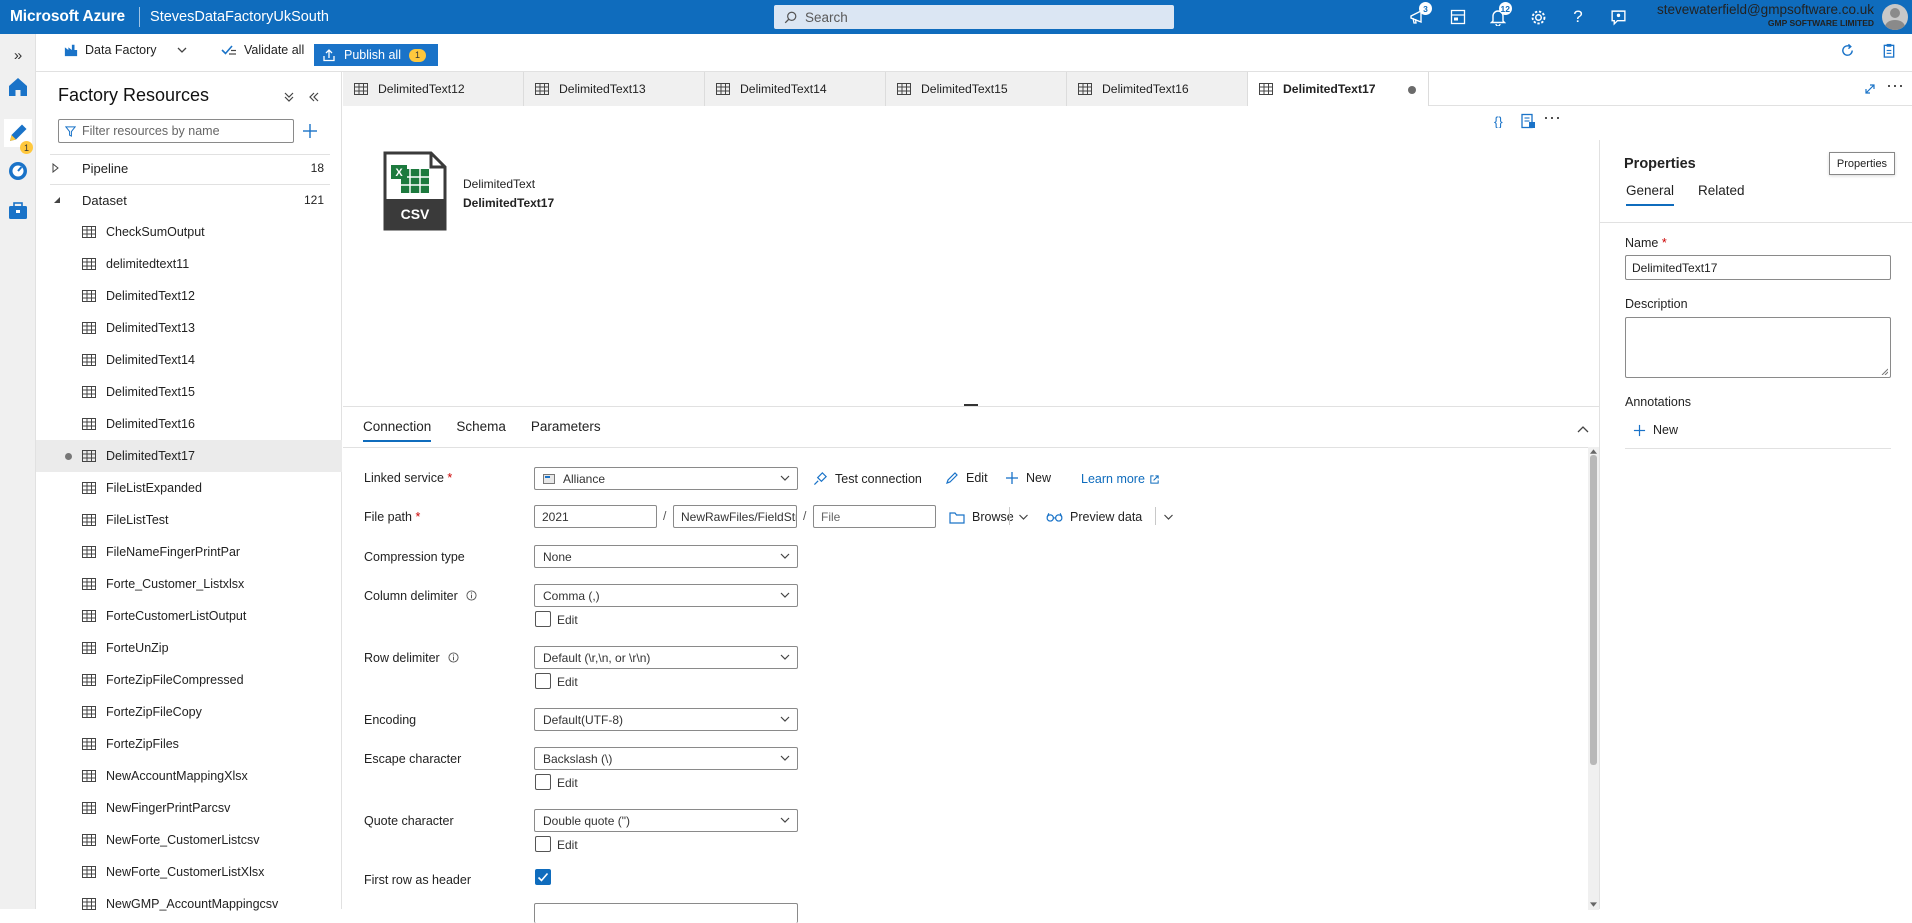 The height and width of the screenshot is (923, 1912). Describe the element at coordinates (189, 200) in the screenshot. I see `dataset-group: Dataset 121` at that location.